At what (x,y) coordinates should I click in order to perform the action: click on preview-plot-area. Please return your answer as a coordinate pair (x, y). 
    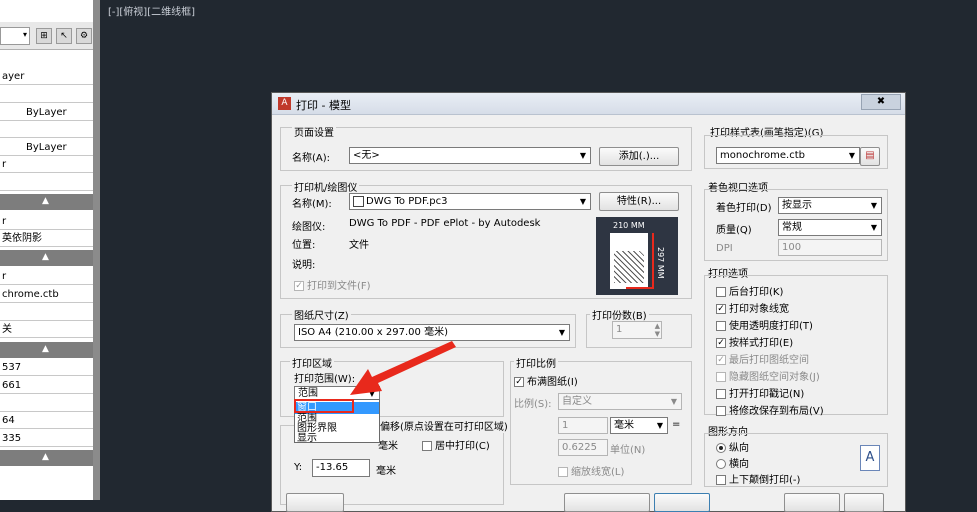
    Looking at the image, I should click on (629, 267).